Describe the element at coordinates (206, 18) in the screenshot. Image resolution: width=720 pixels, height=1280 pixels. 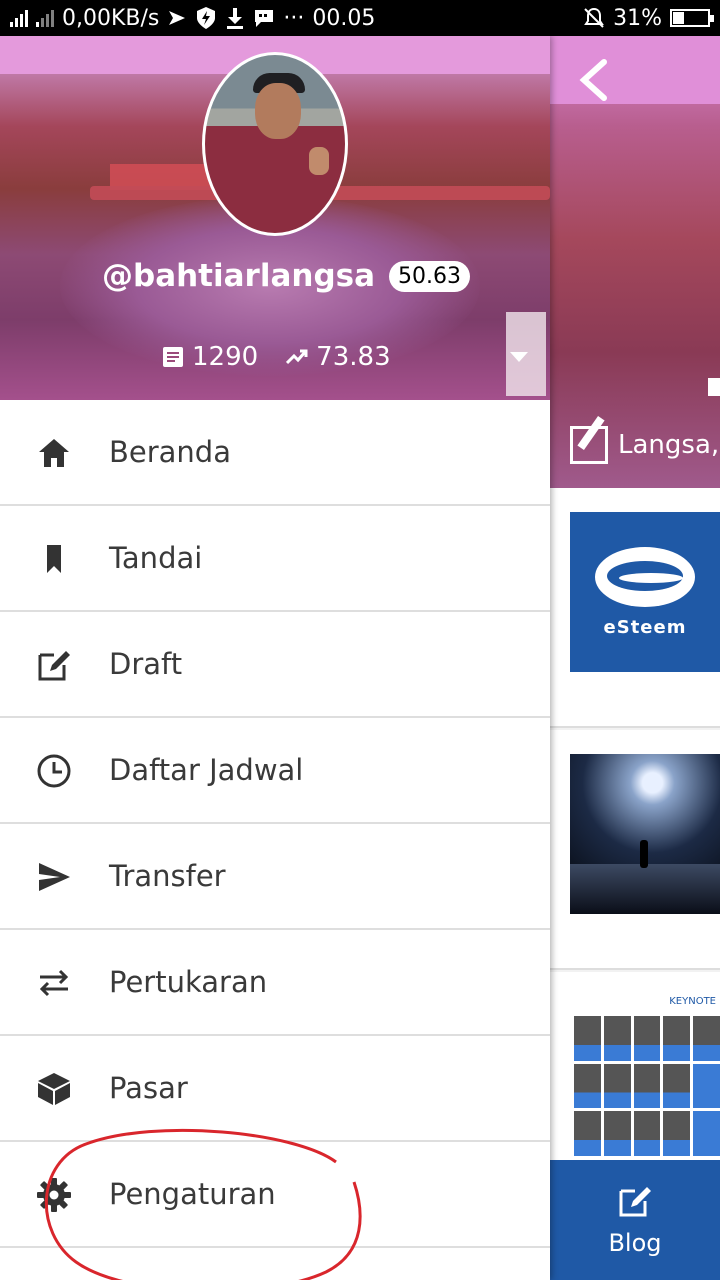
I see `shield-bolt-icon` at that location.